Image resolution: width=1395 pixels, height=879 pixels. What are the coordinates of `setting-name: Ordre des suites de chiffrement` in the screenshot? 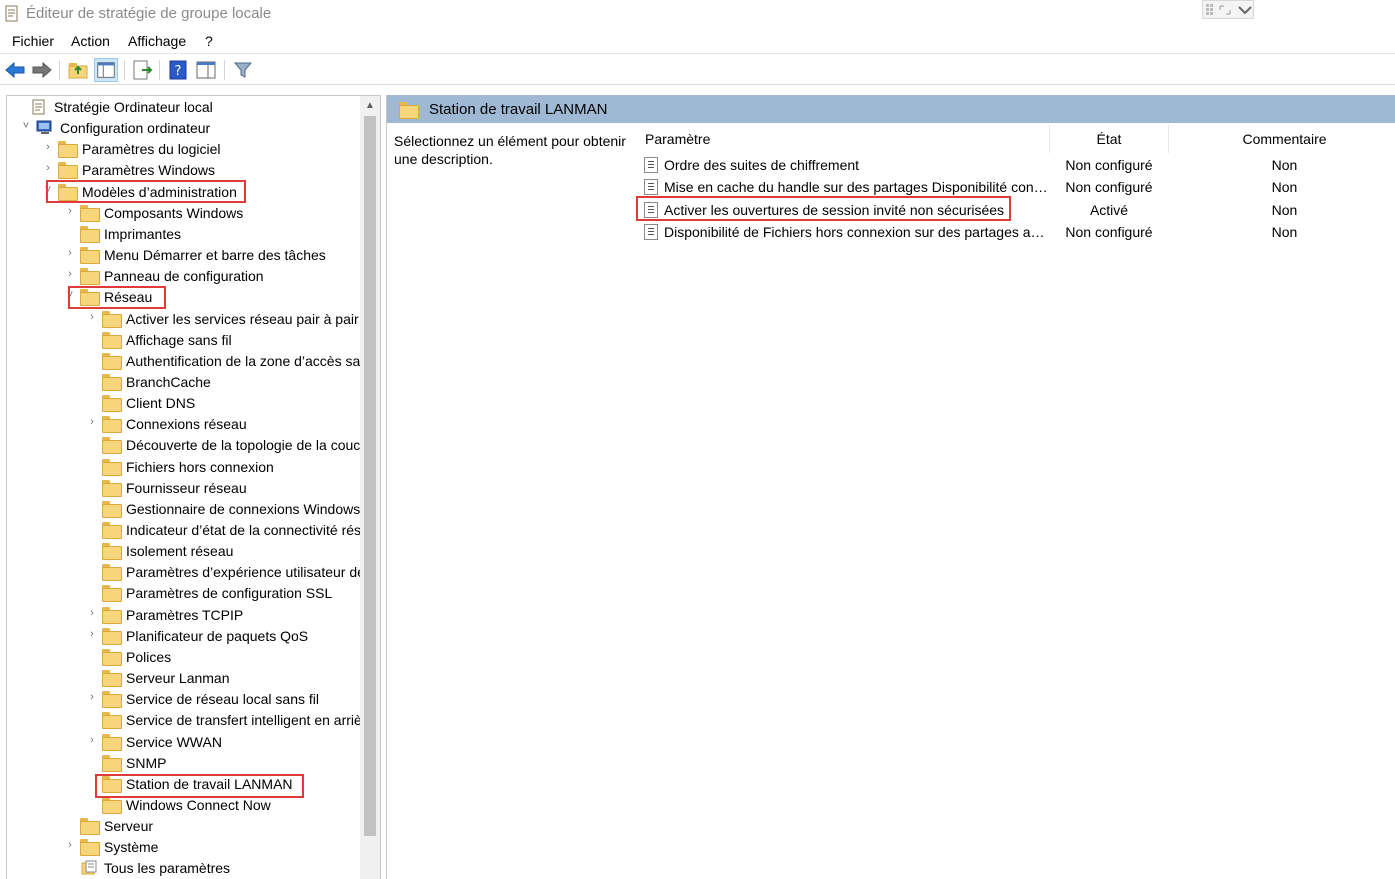 It's located at (762, 165).